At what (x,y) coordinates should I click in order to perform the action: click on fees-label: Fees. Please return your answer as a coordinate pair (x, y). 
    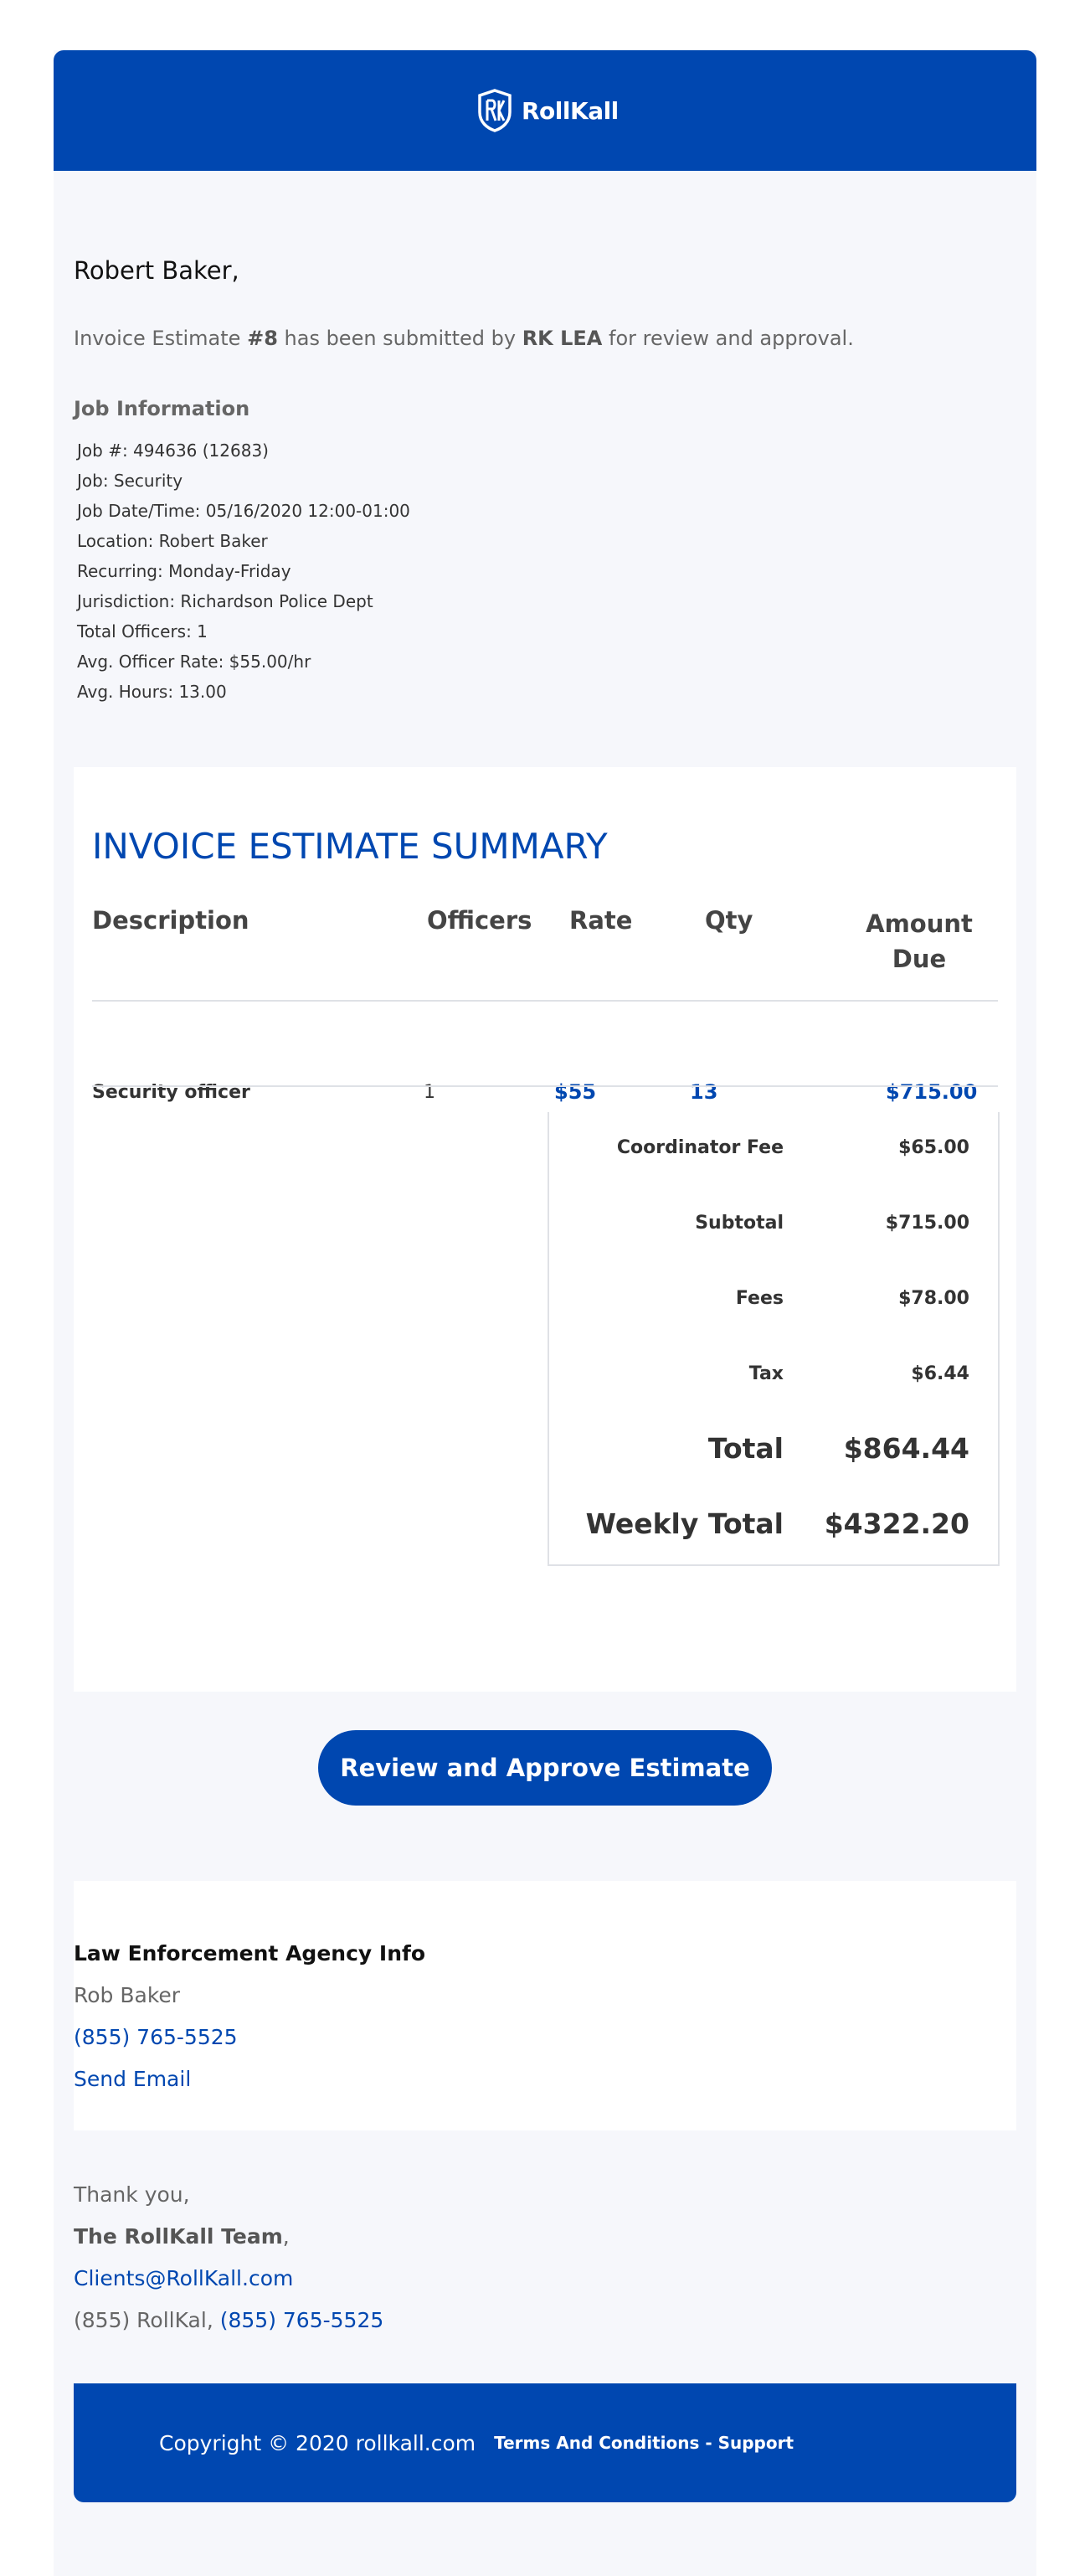
    Looking at the image, I should click on (759, 1298).